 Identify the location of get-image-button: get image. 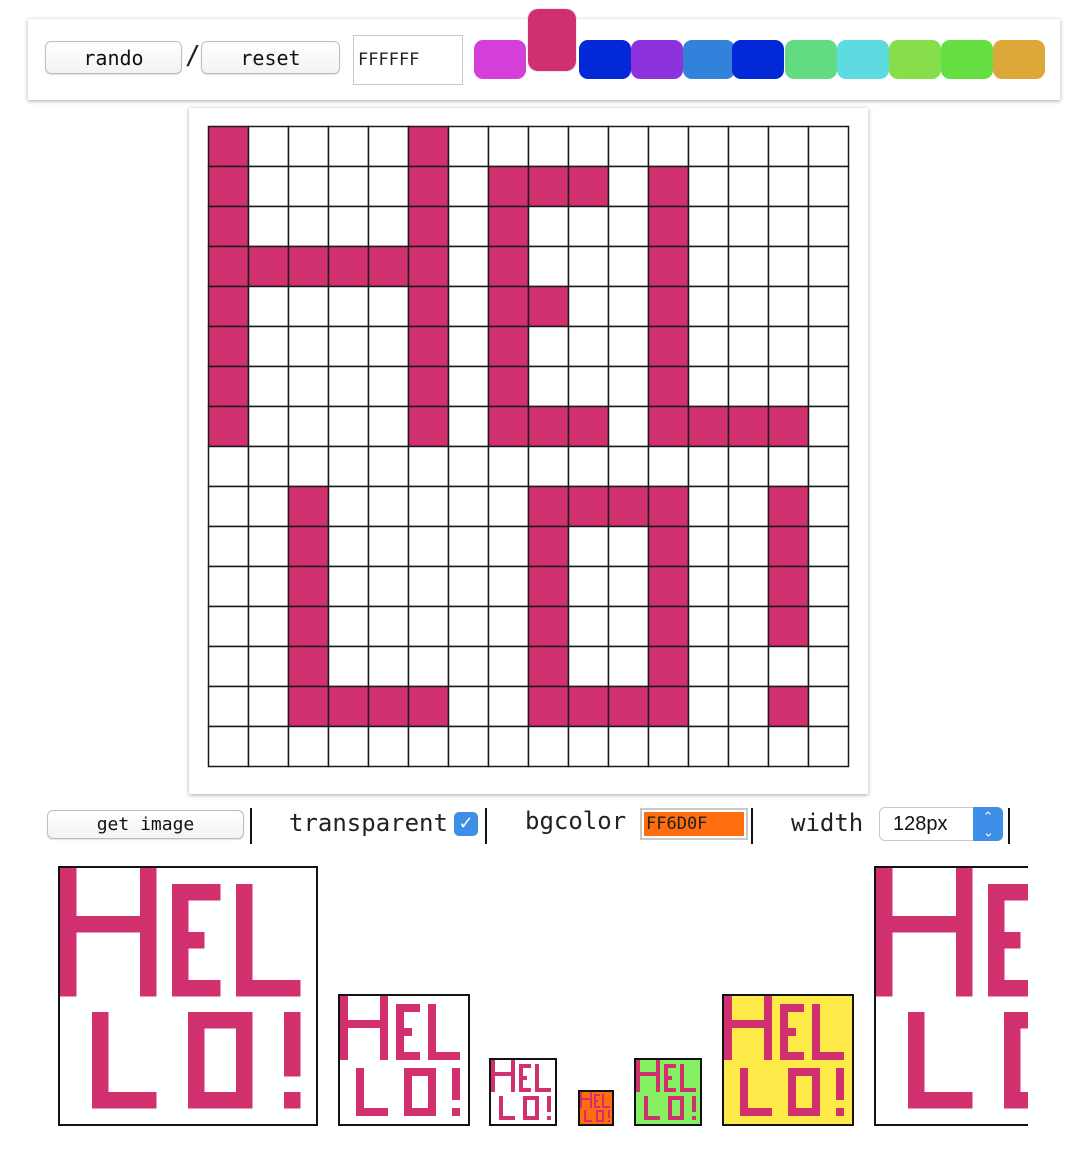
(145, 824).